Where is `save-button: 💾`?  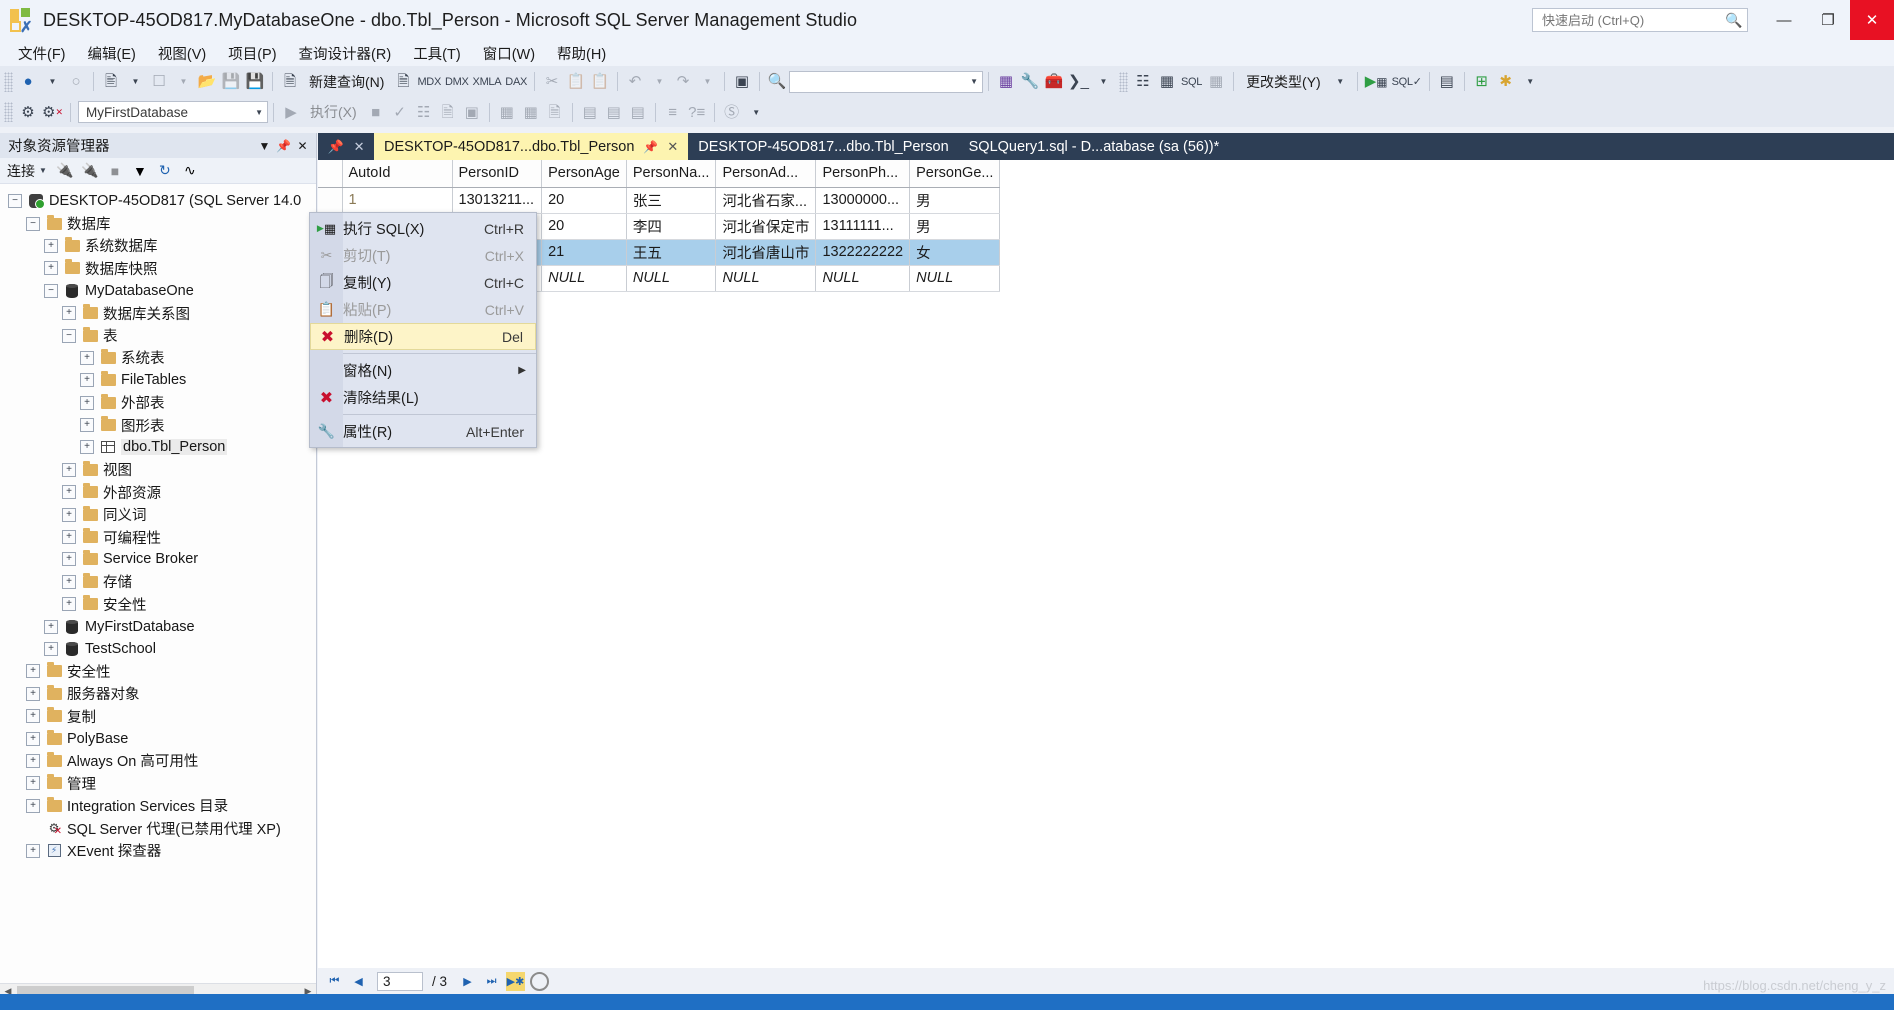
save-button: 💾 is located at coordinates (231, 82).